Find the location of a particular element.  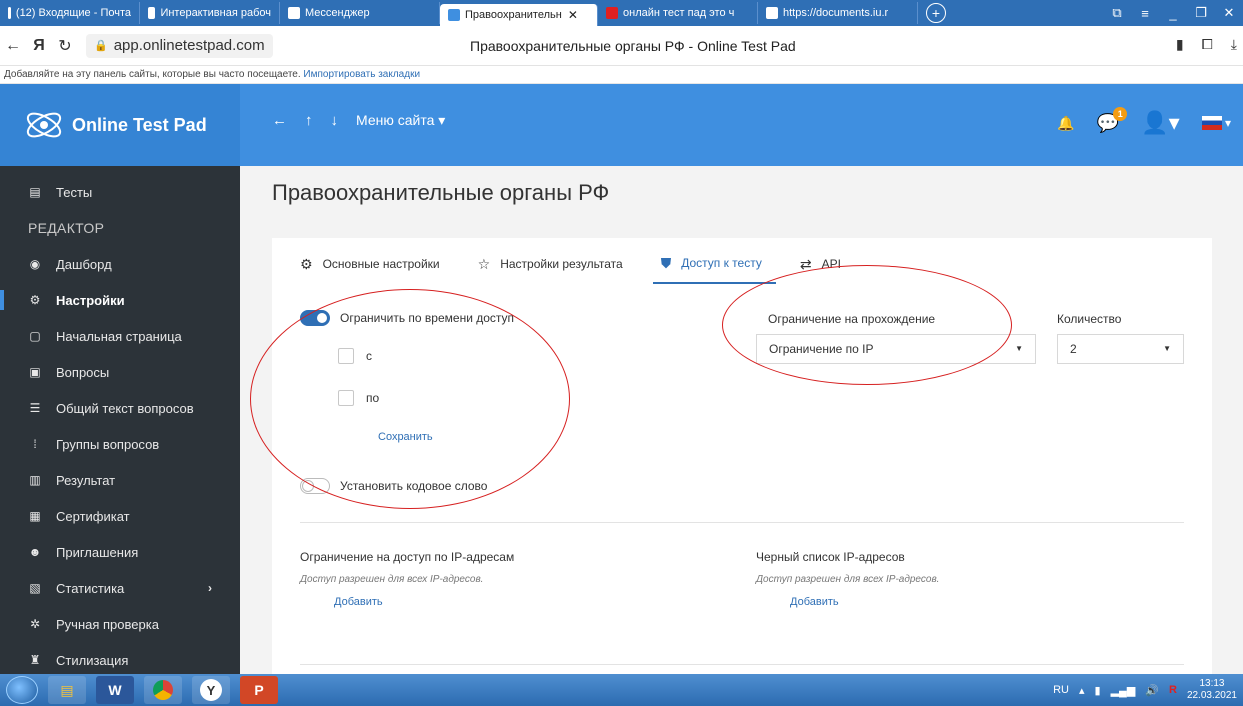

time-to-checkbox is located at coordinates (346, 398).